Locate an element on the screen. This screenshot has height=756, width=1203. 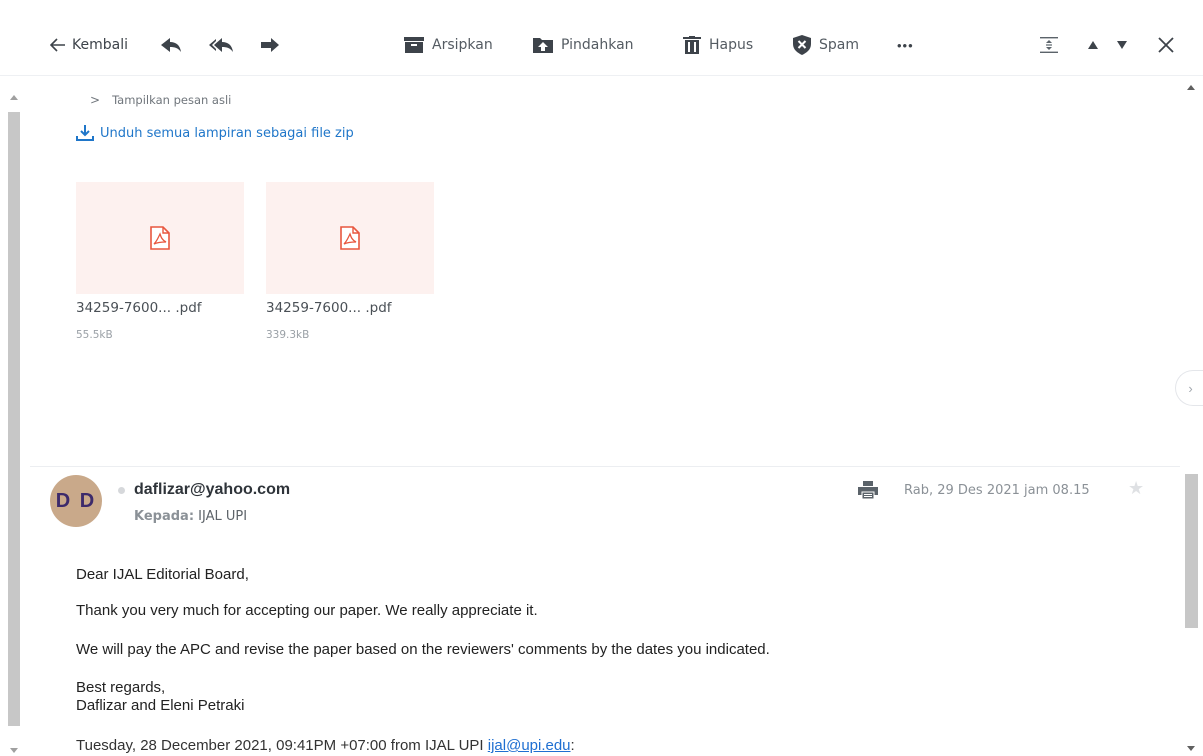
message-divider is located at coordinates (605, 466).